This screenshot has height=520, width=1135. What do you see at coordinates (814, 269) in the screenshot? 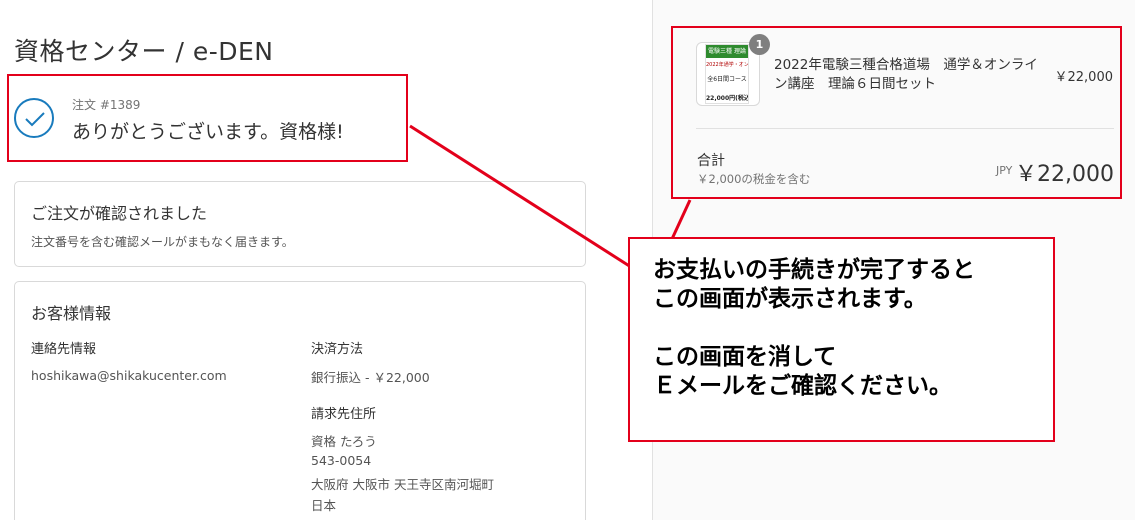
I see `callout-line-1: お支払いの手続きが完了すると` at bounding box center [814, 269].